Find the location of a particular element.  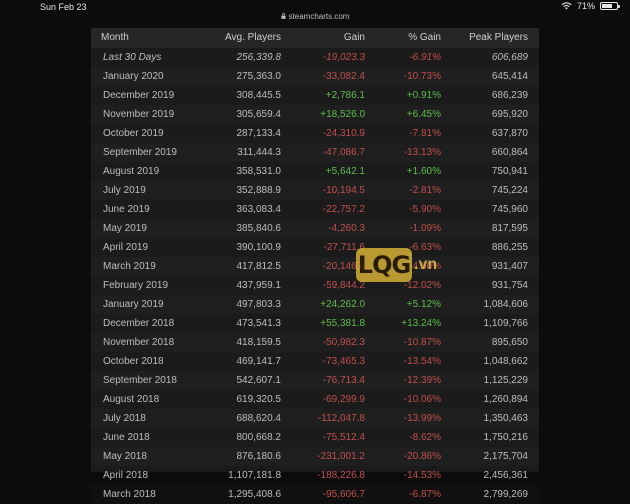

row-avg-players: 418,159.5 is located at coordinates (259, 342).